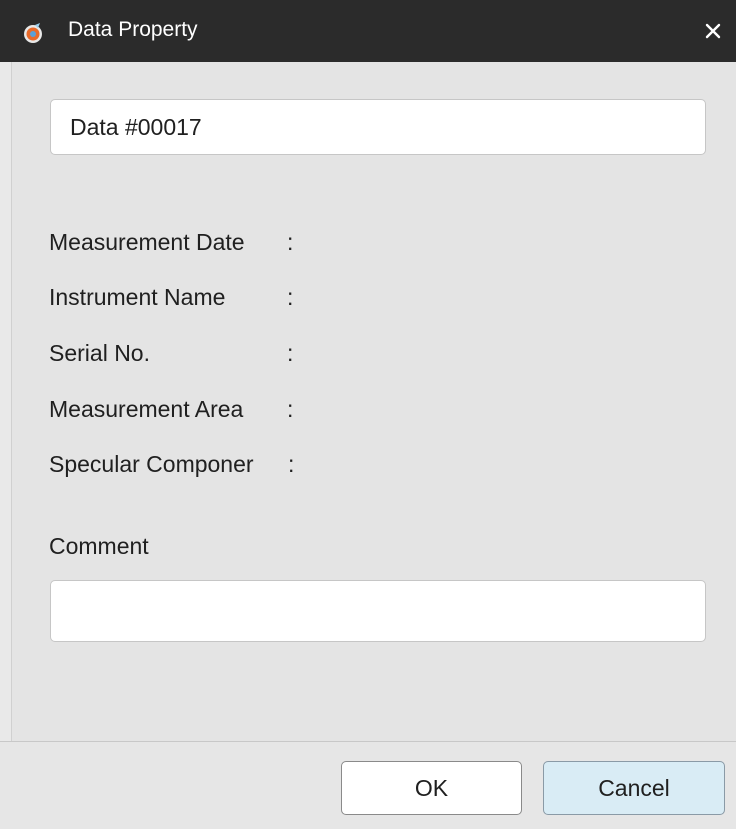 This screenshot has width=736, height=829. I want to click on property-label: Measurement Area, so click(146, 409).